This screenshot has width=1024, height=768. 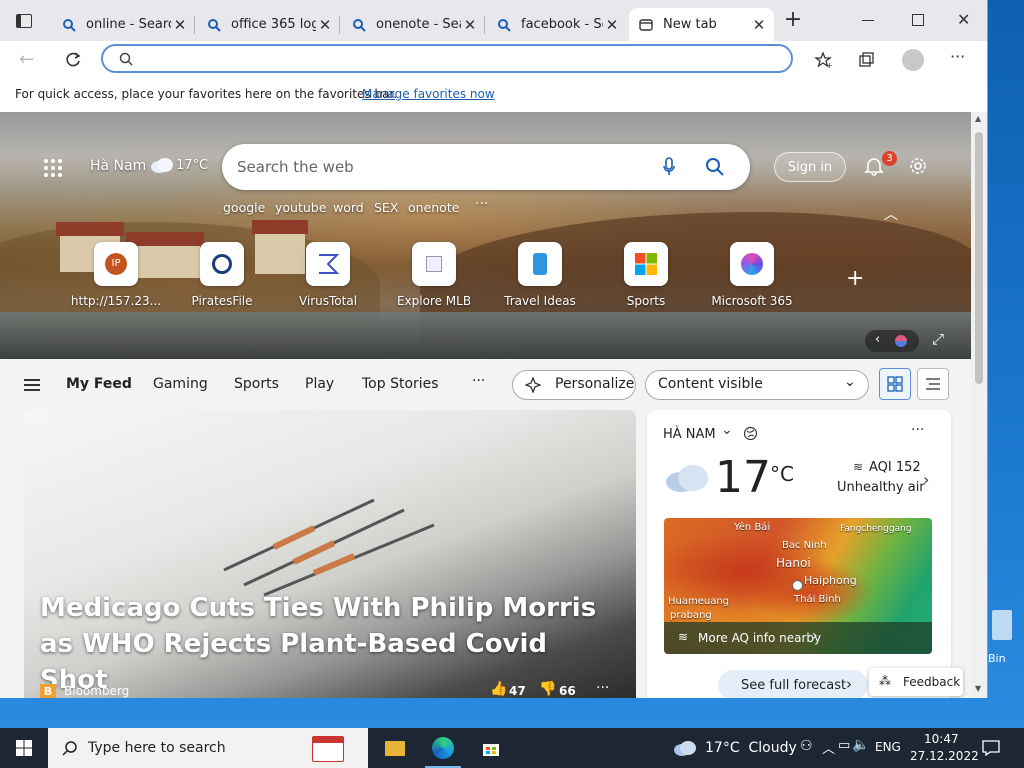 I want to click on see-full-forecast-button: See full forecast ›, so click(x=793, y=684).